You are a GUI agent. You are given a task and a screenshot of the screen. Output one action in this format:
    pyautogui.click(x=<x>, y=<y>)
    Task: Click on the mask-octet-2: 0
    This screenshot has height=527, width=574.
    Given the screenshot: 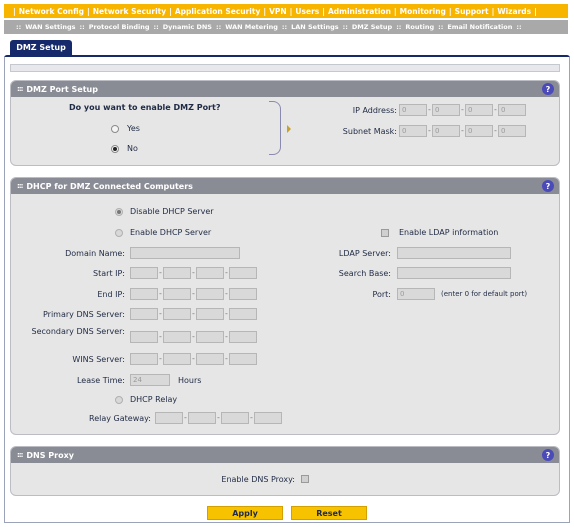 What is the action you would take?
    pyautogui.click(x=446, y=131)
    